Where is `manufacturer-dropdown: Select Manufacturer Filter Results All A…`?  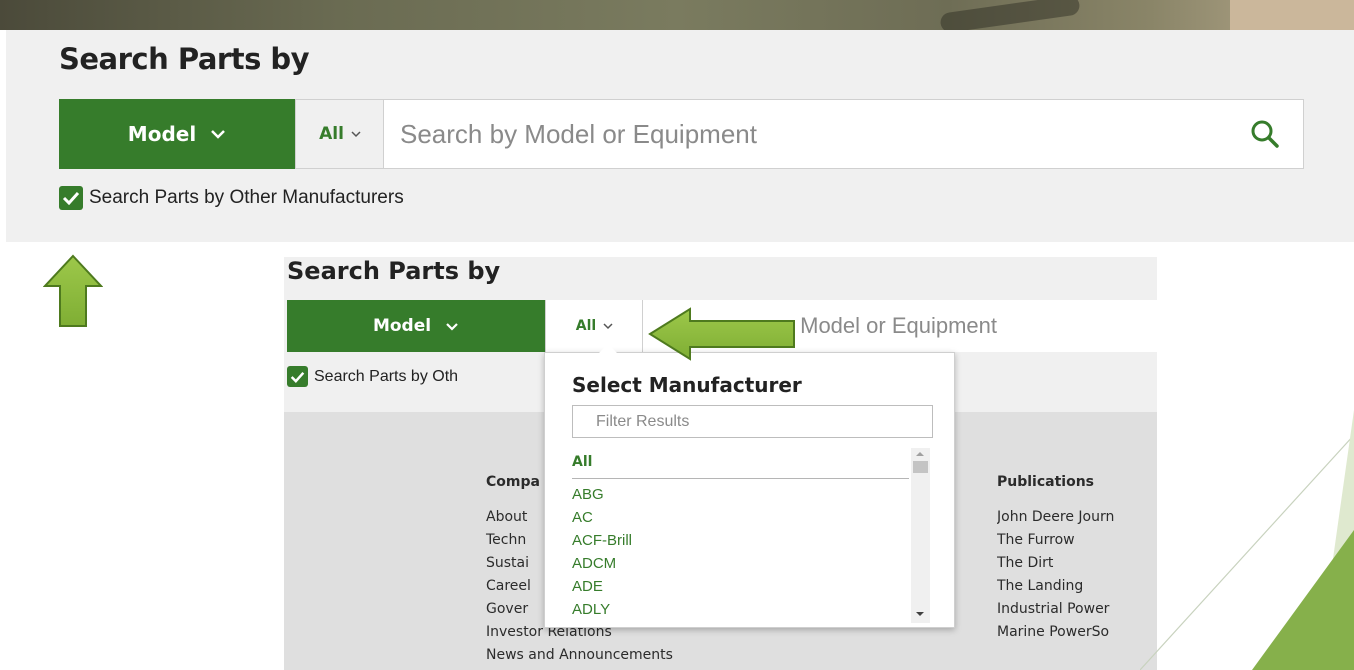 manufacturer-dropdown: Select Manufacturer Filter Results All A… is located at coordinates (749, 486).